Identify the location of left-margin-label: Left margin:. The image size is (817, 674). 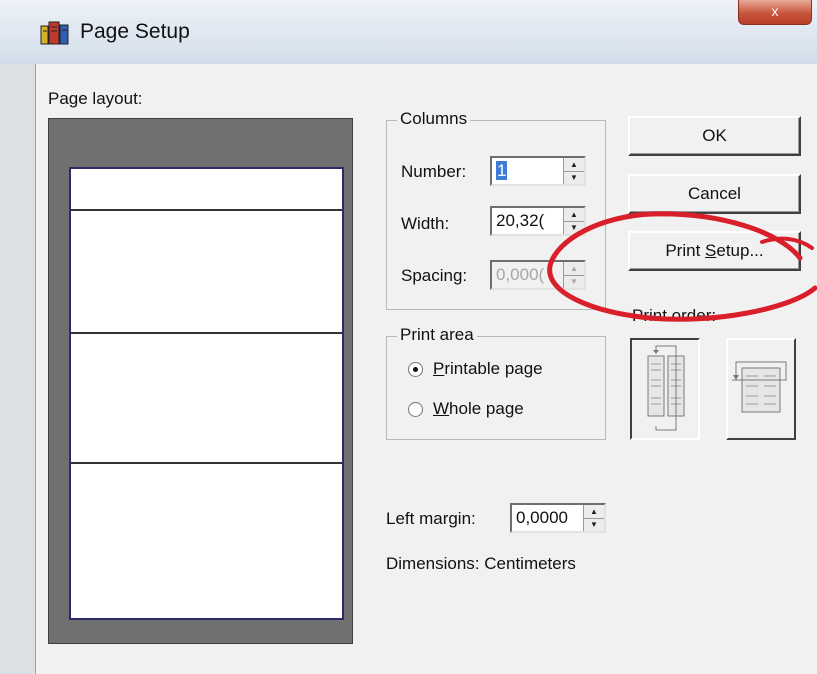
(431, 518).